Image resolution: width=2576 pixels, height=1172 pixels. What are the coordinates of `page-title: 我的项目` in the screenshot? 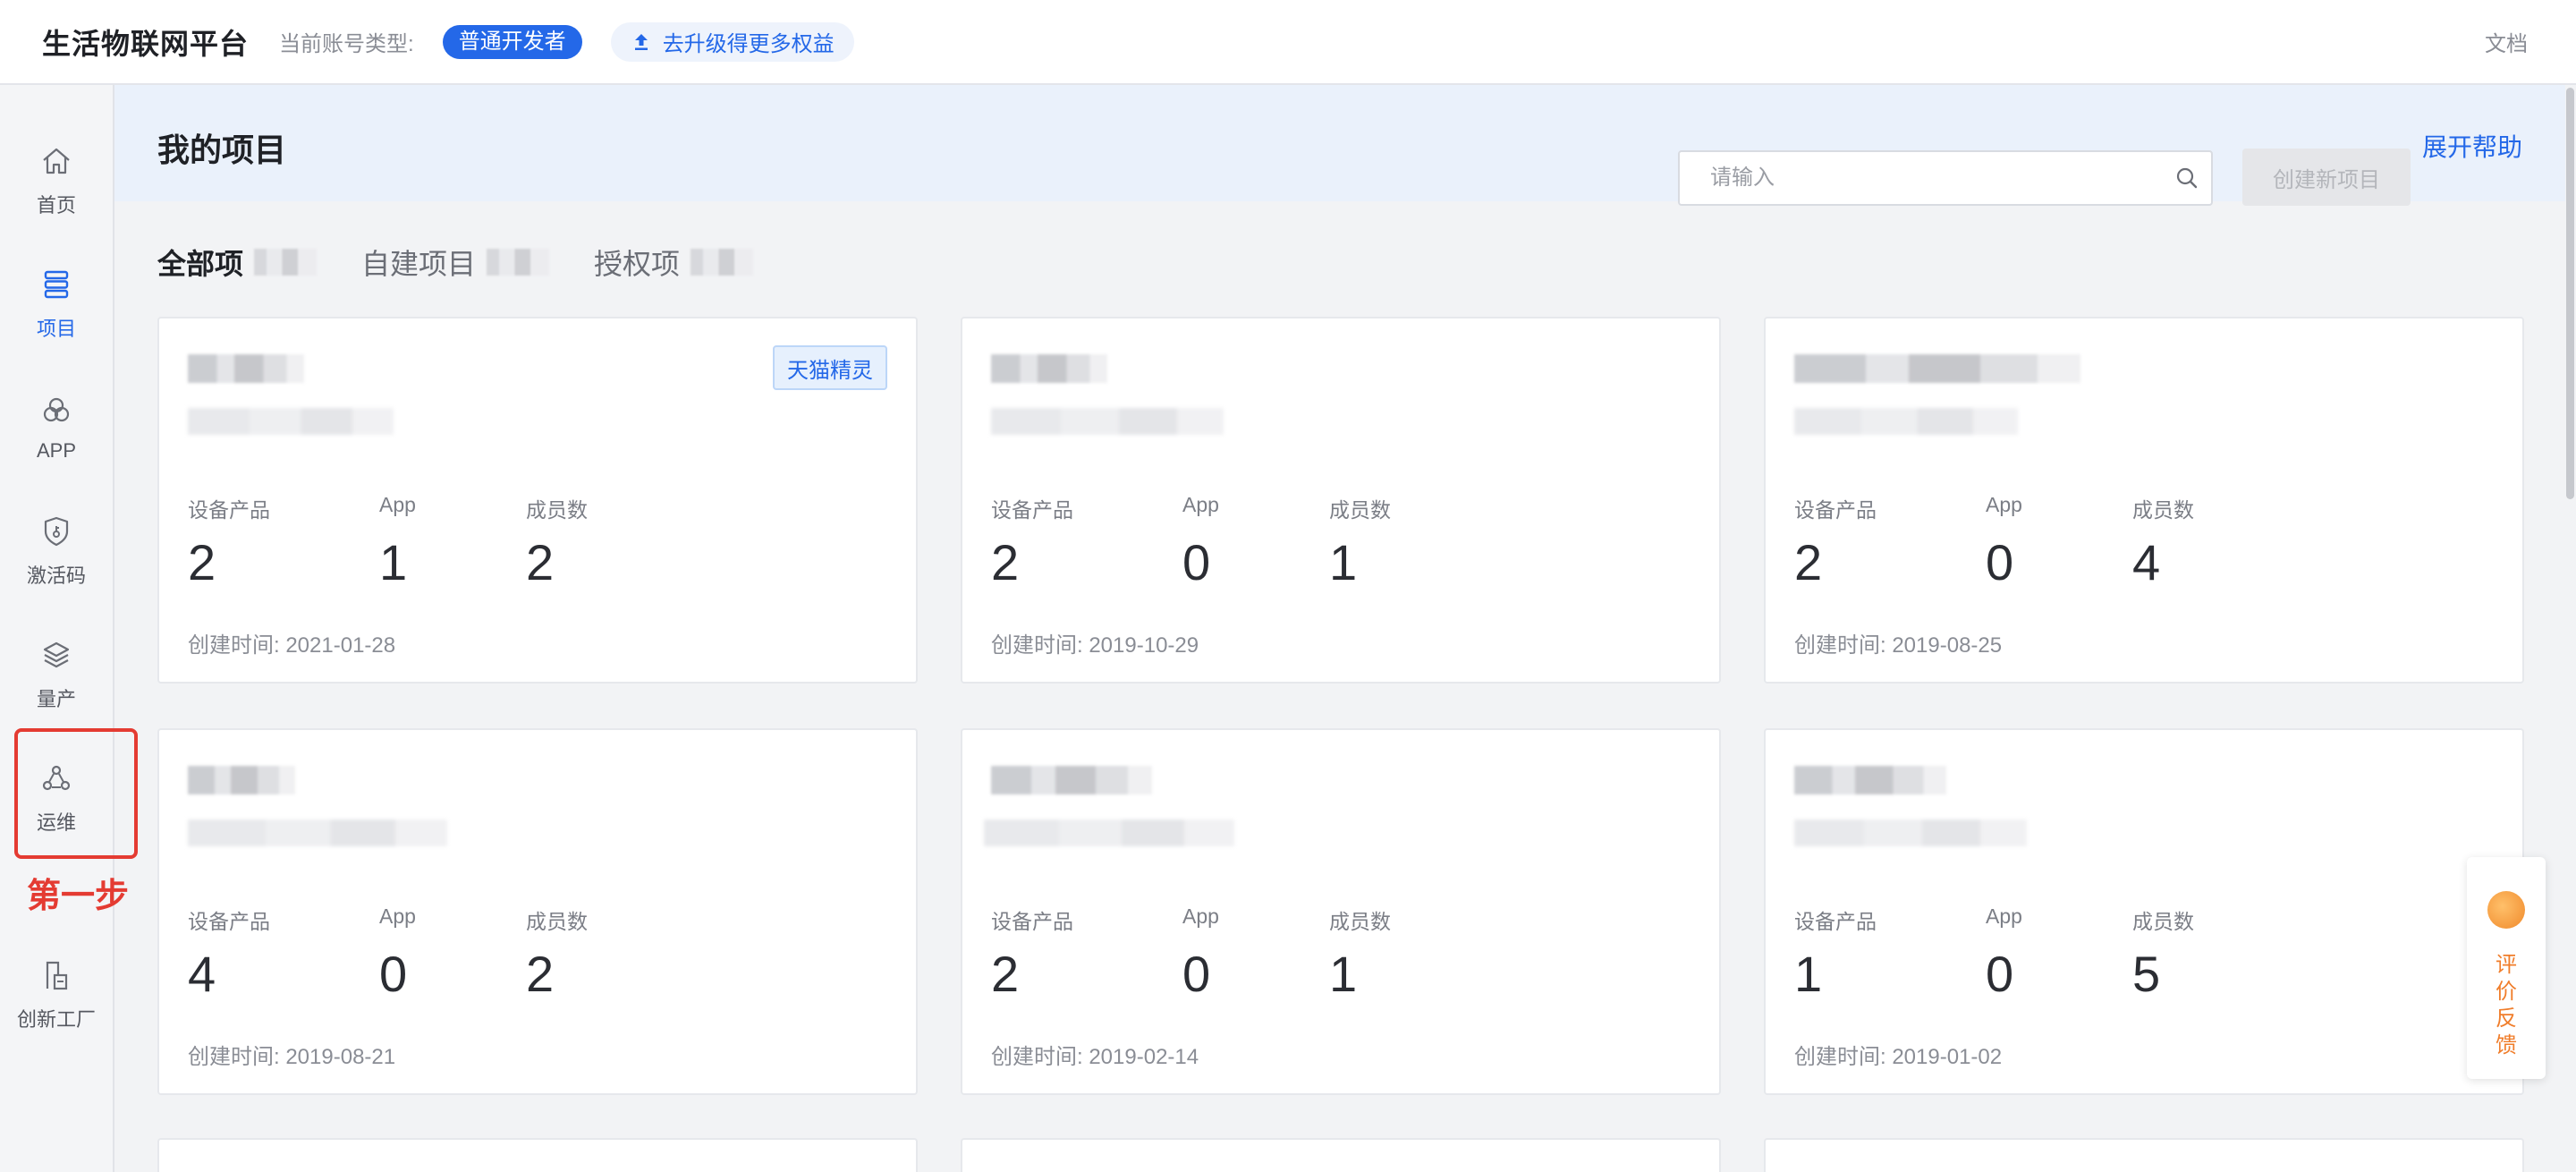 It's located at (222, 150).